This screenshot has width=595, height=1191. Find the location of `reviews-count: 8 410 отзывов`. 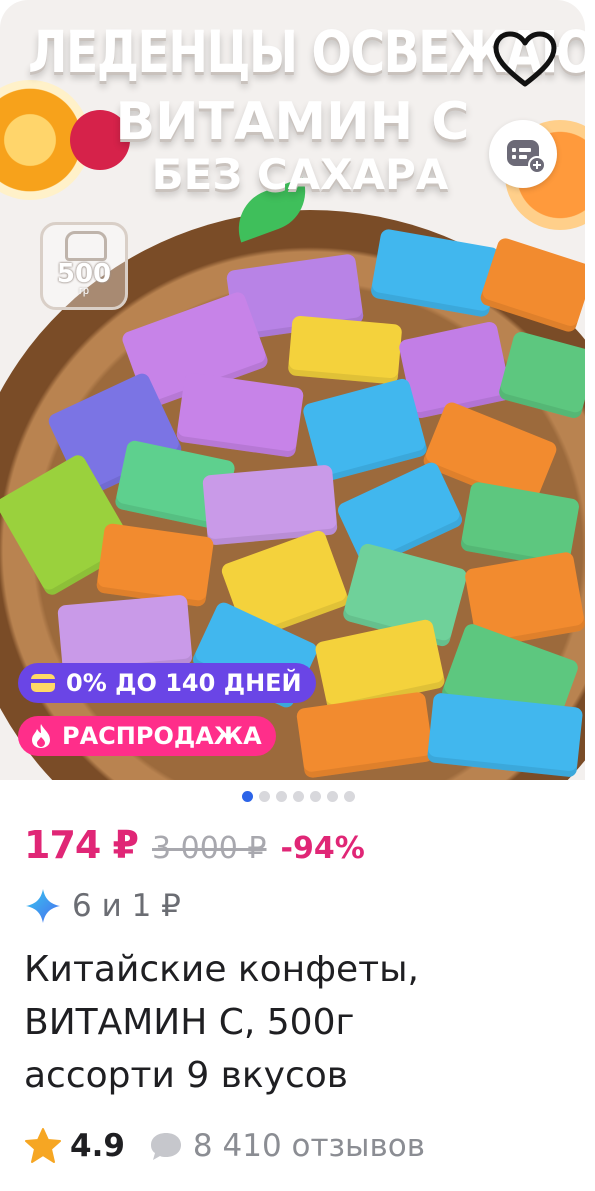

reviews-count: 8 410 отзывов is located at coordinates (309, 1146).